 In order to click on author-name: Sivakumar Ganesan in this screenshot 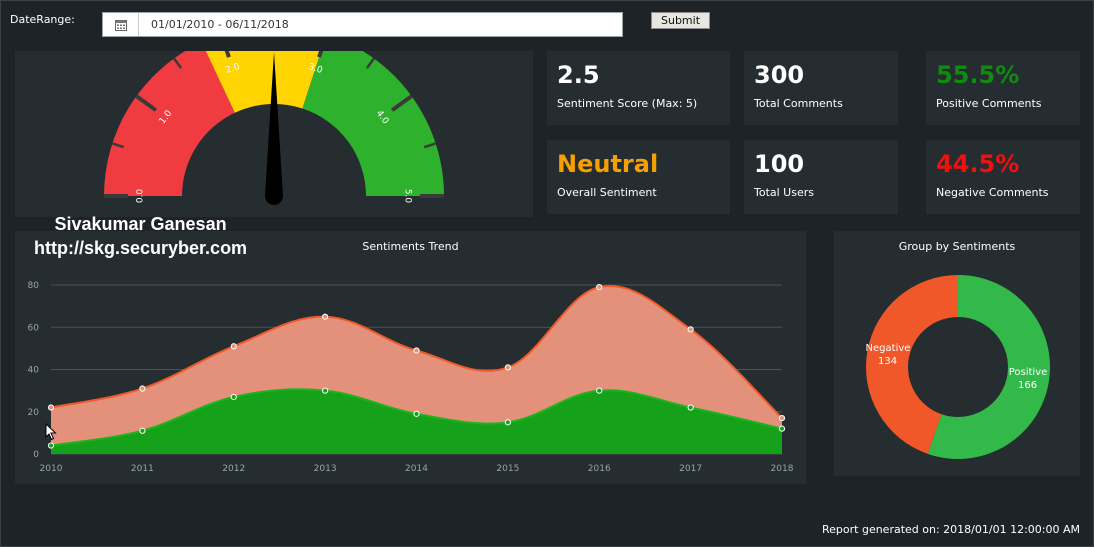, I will do `click(140, 224)`.